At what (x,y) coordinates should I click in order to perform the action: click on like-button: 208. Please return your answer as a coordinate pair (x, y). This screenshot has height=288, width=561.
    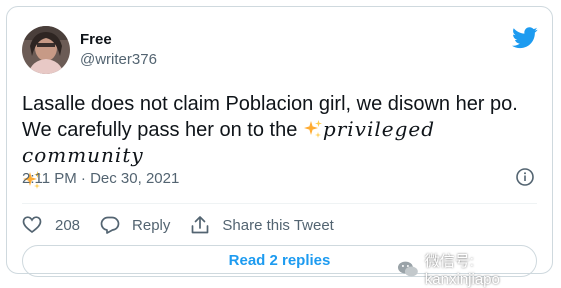
    Looking at the image, I should click on (51, 225).